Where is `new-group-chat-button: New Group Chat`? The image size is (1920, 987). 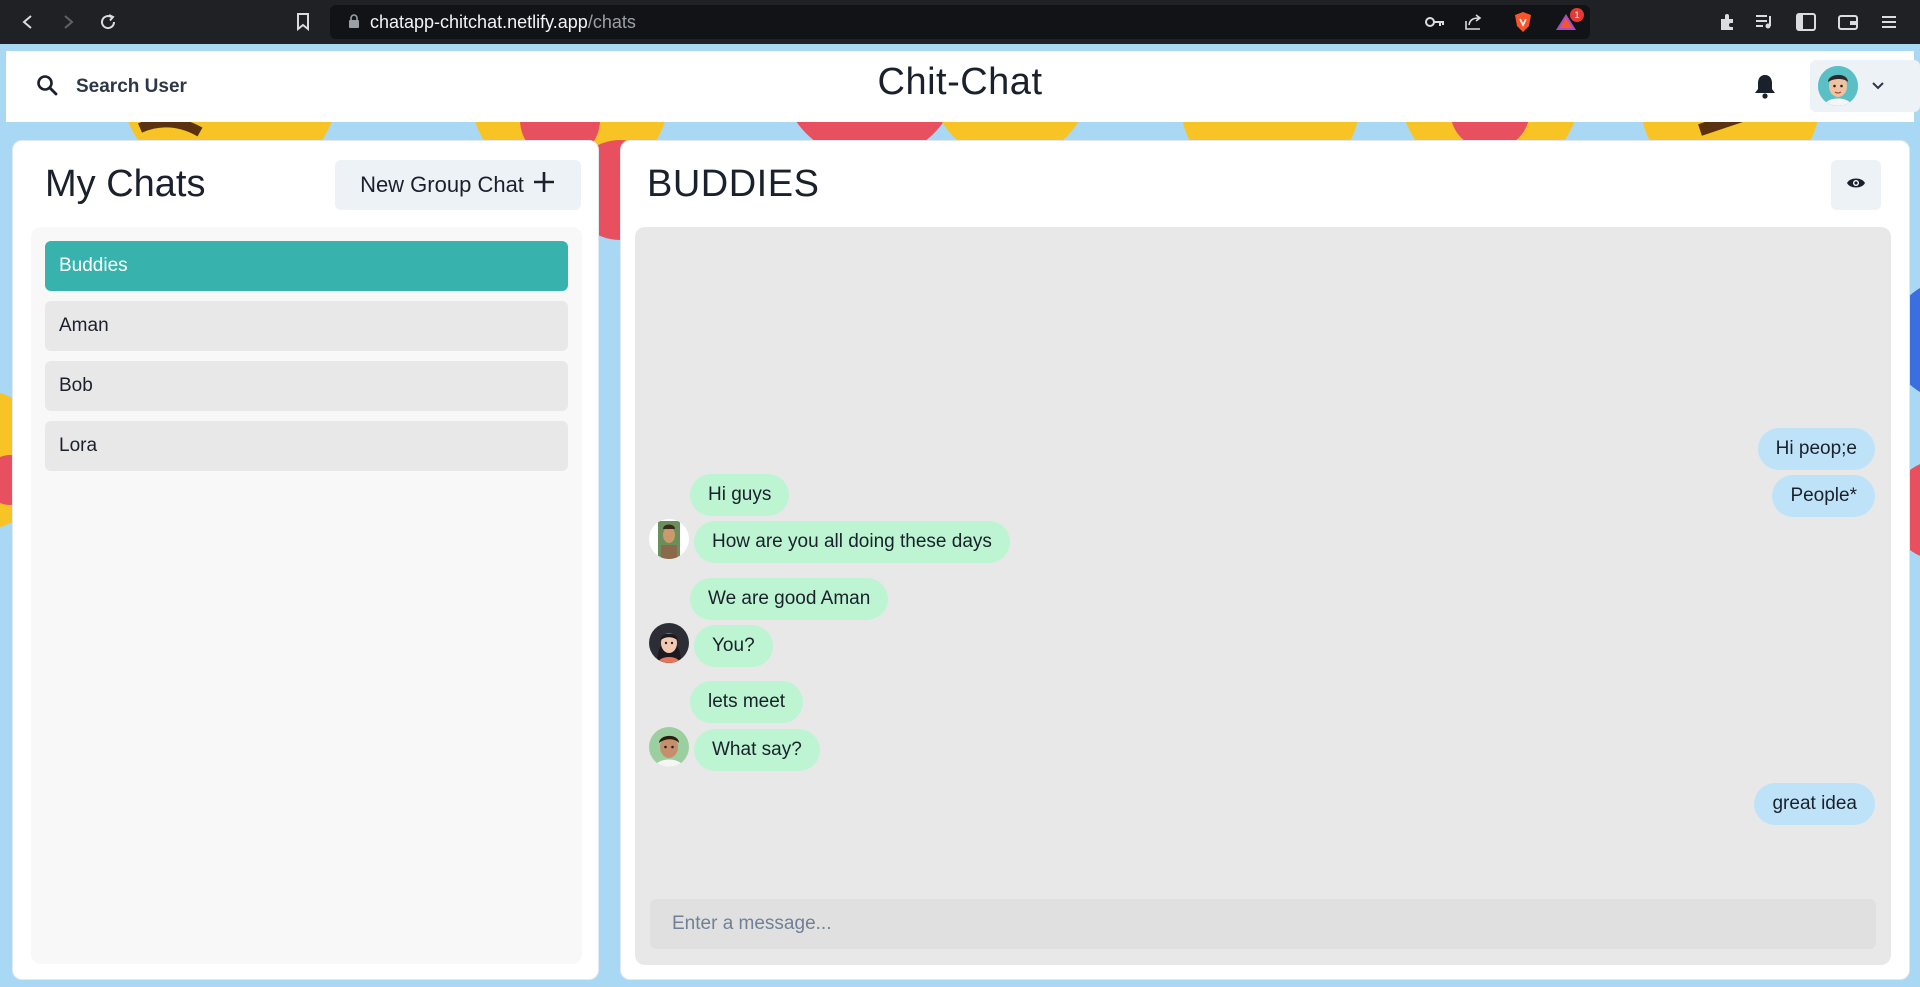 new-group-chat-button: New Group Chat is located at coordinates (458, 185).